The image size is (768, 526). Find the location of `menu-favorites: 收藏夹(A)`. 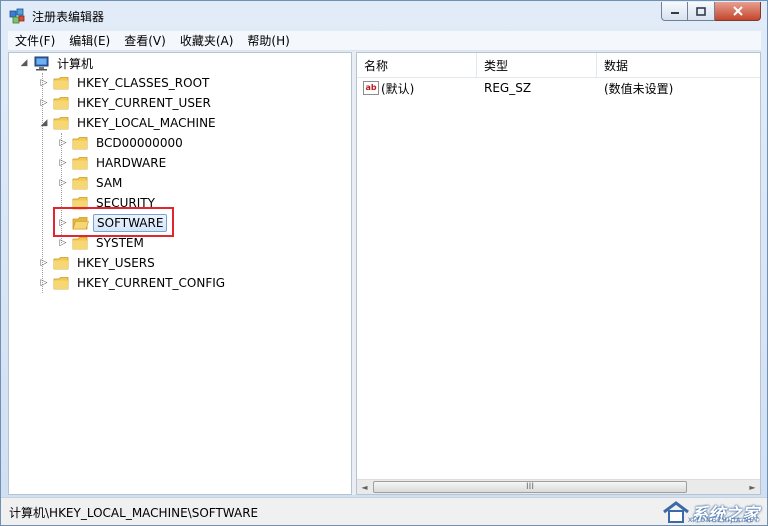

menu-favorites: 收藏夹(A) is located at coordinates (207, 41).